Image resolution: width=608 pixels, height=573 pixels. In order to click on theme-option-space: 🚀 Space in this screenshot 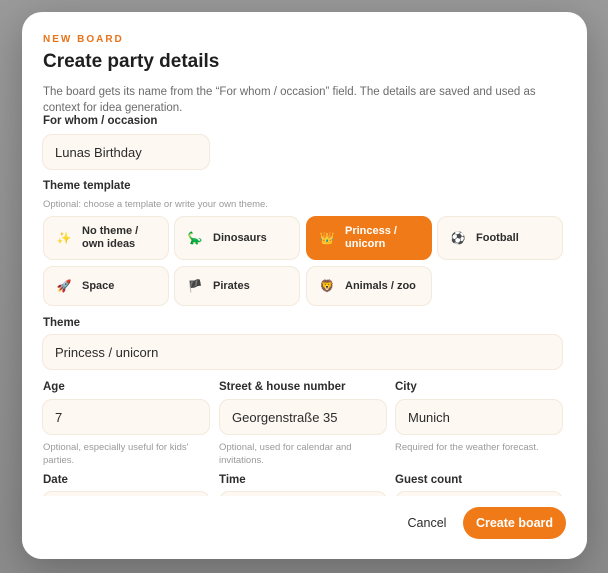, I will do `click(106, 286)`.